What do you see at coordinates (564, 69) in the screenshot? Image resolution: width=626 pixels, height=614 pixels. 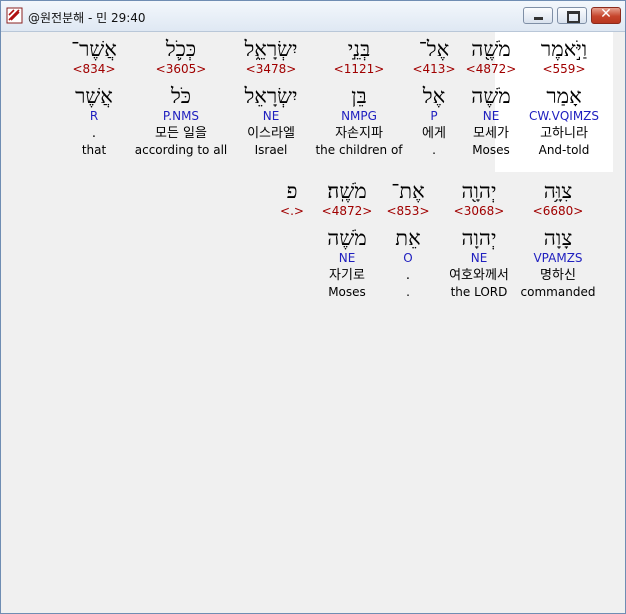 I see `strong-number: <559>` at bounding box center [564, 69].